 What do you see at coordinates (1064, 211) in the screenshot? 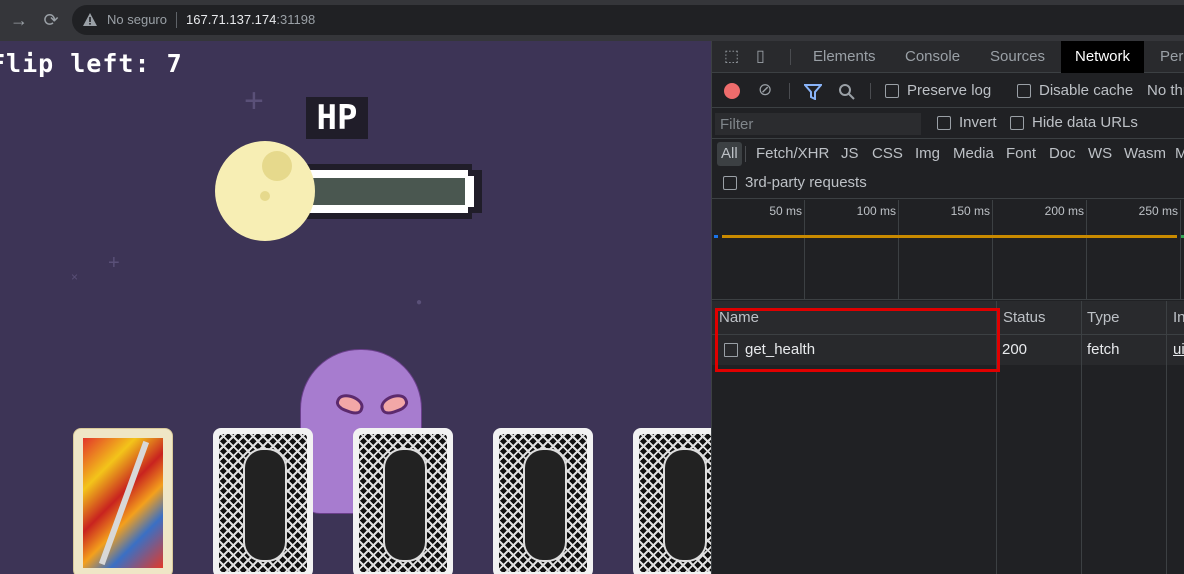
I see `timeline-tick: 200 ms` at bounding box center [1064, 211].